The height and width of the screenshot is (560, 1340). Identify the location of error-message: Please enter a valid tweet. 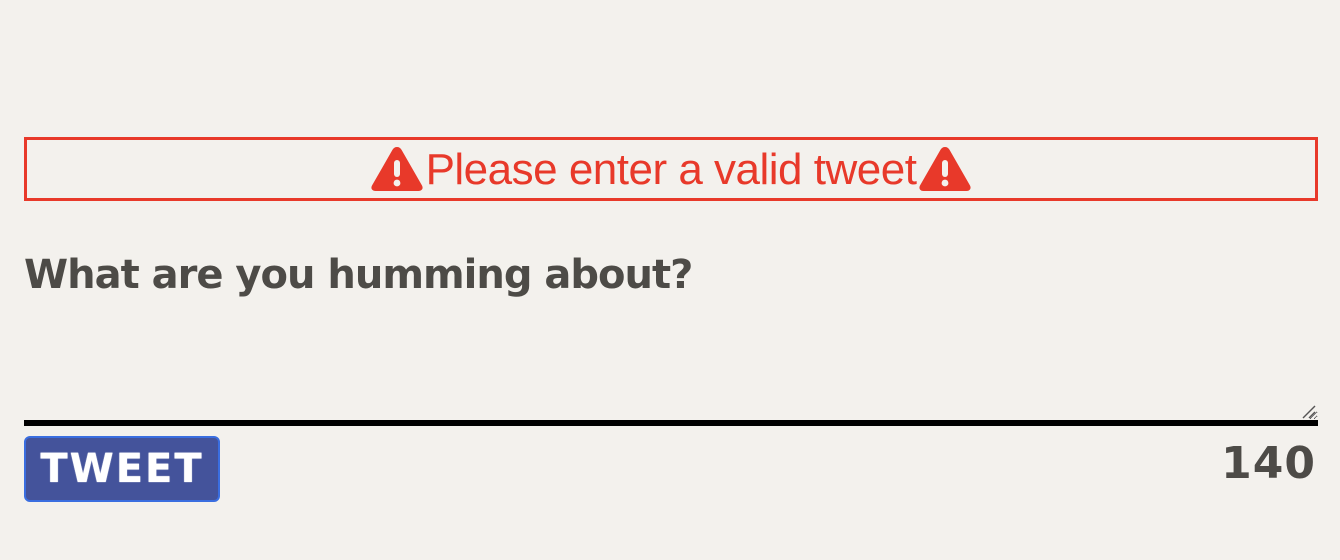
(671, 169).